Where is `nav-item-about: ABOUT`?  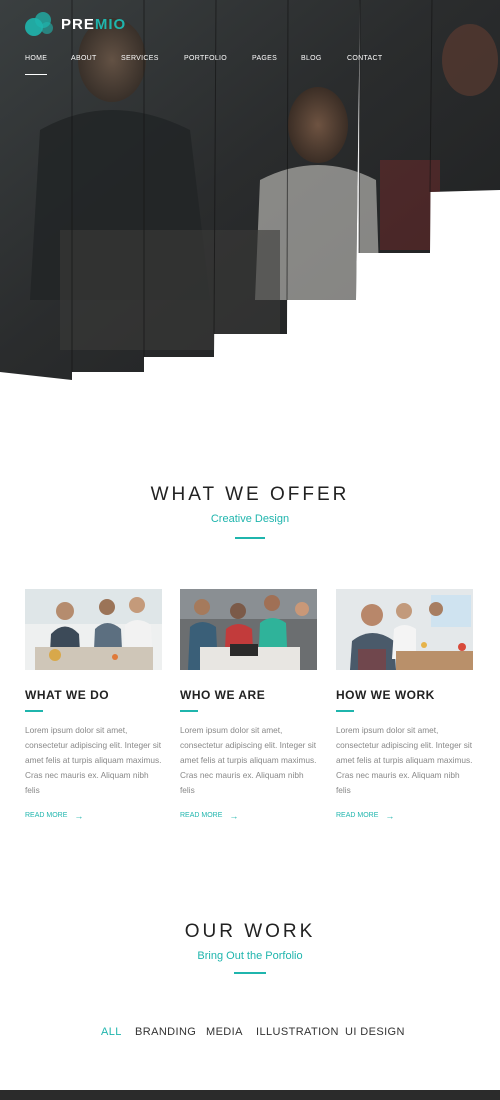 nav-item-about: ABOUT is located at coordinates (84, 58).